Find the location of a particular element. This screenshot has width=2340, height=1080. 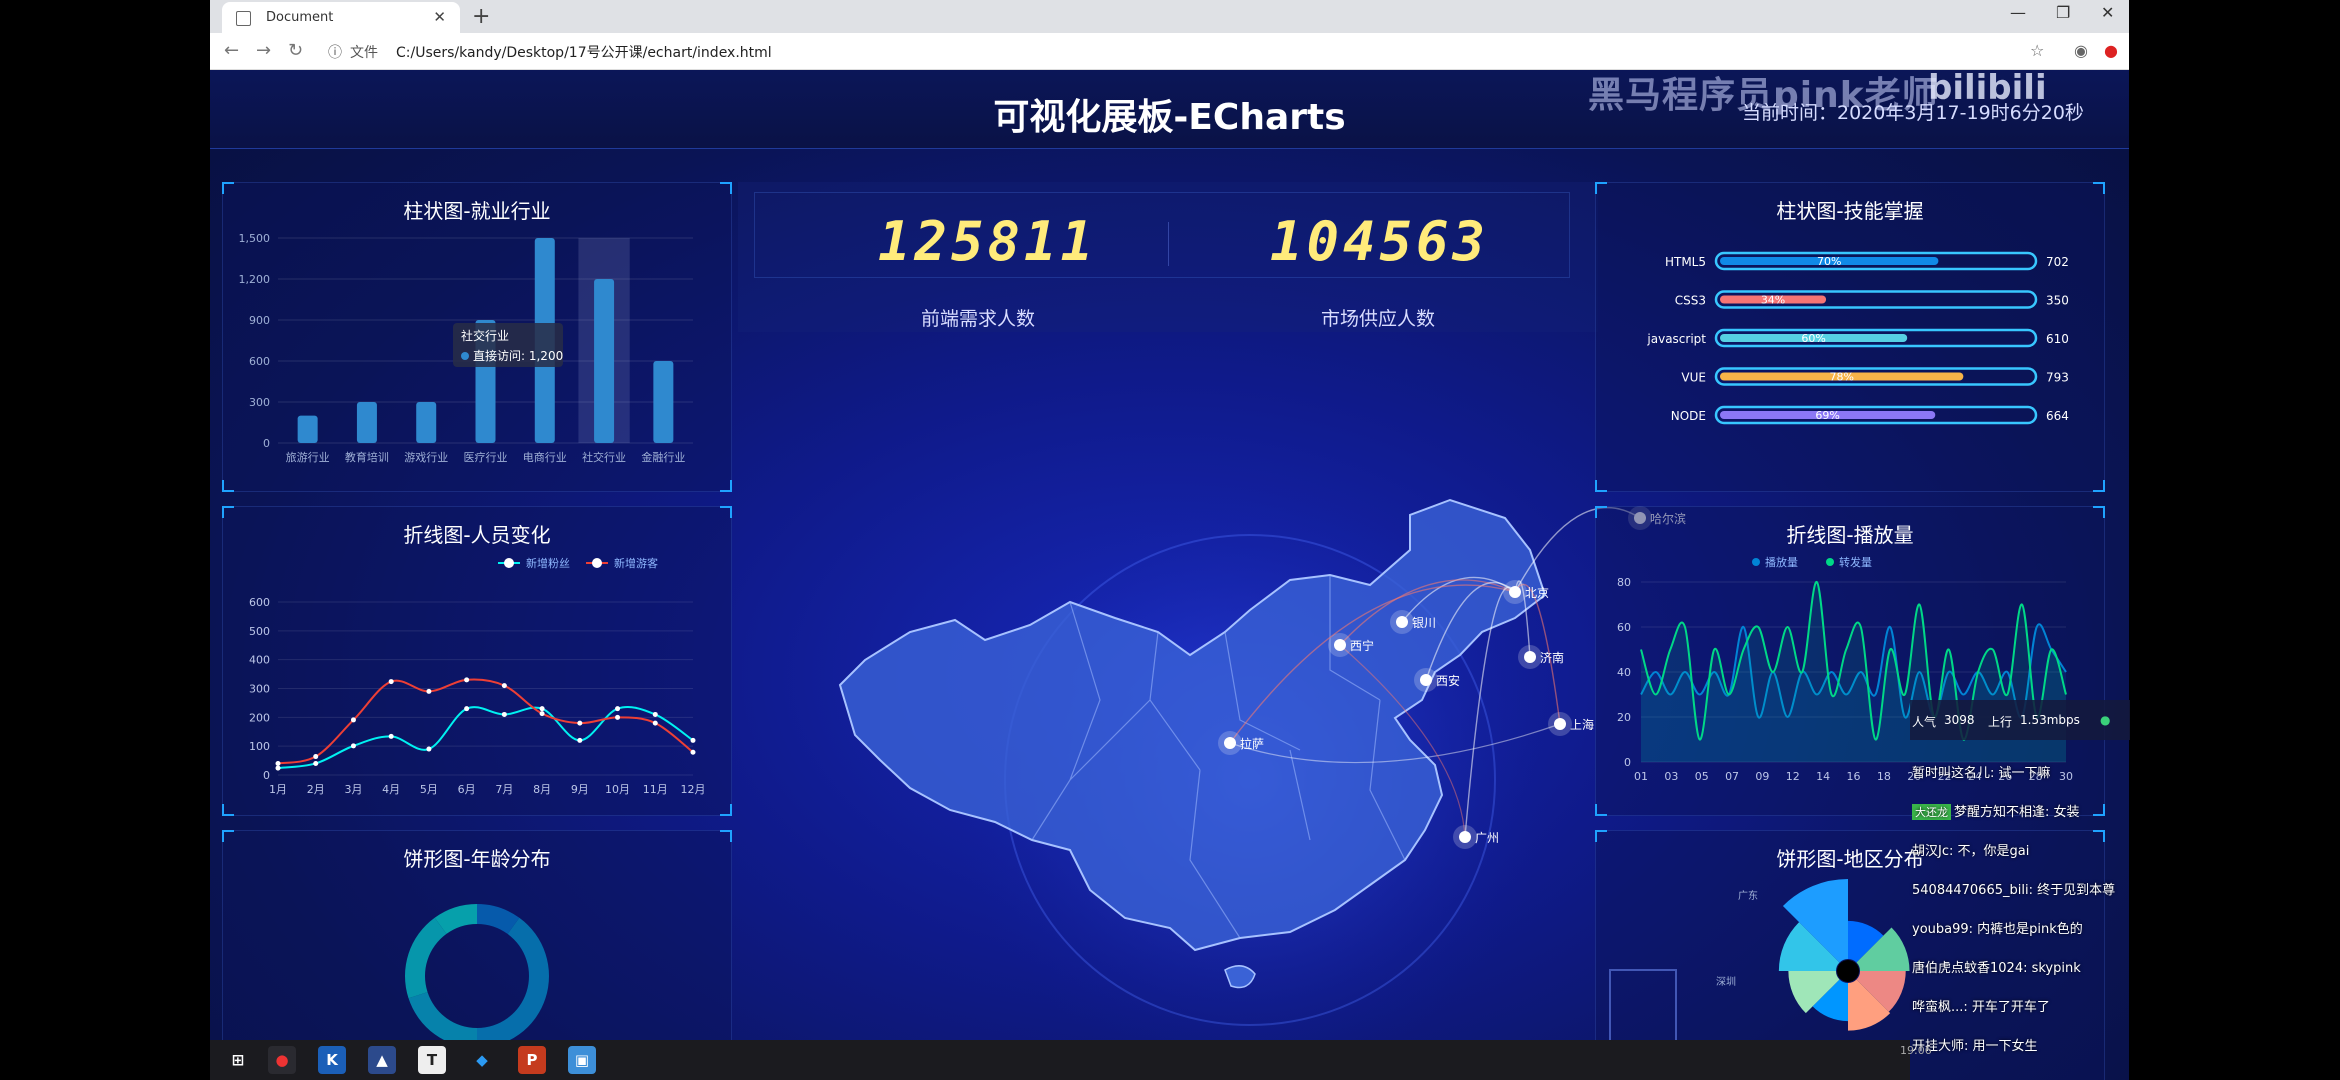

skill-total: 610 is located at coordinates (2057, 339).